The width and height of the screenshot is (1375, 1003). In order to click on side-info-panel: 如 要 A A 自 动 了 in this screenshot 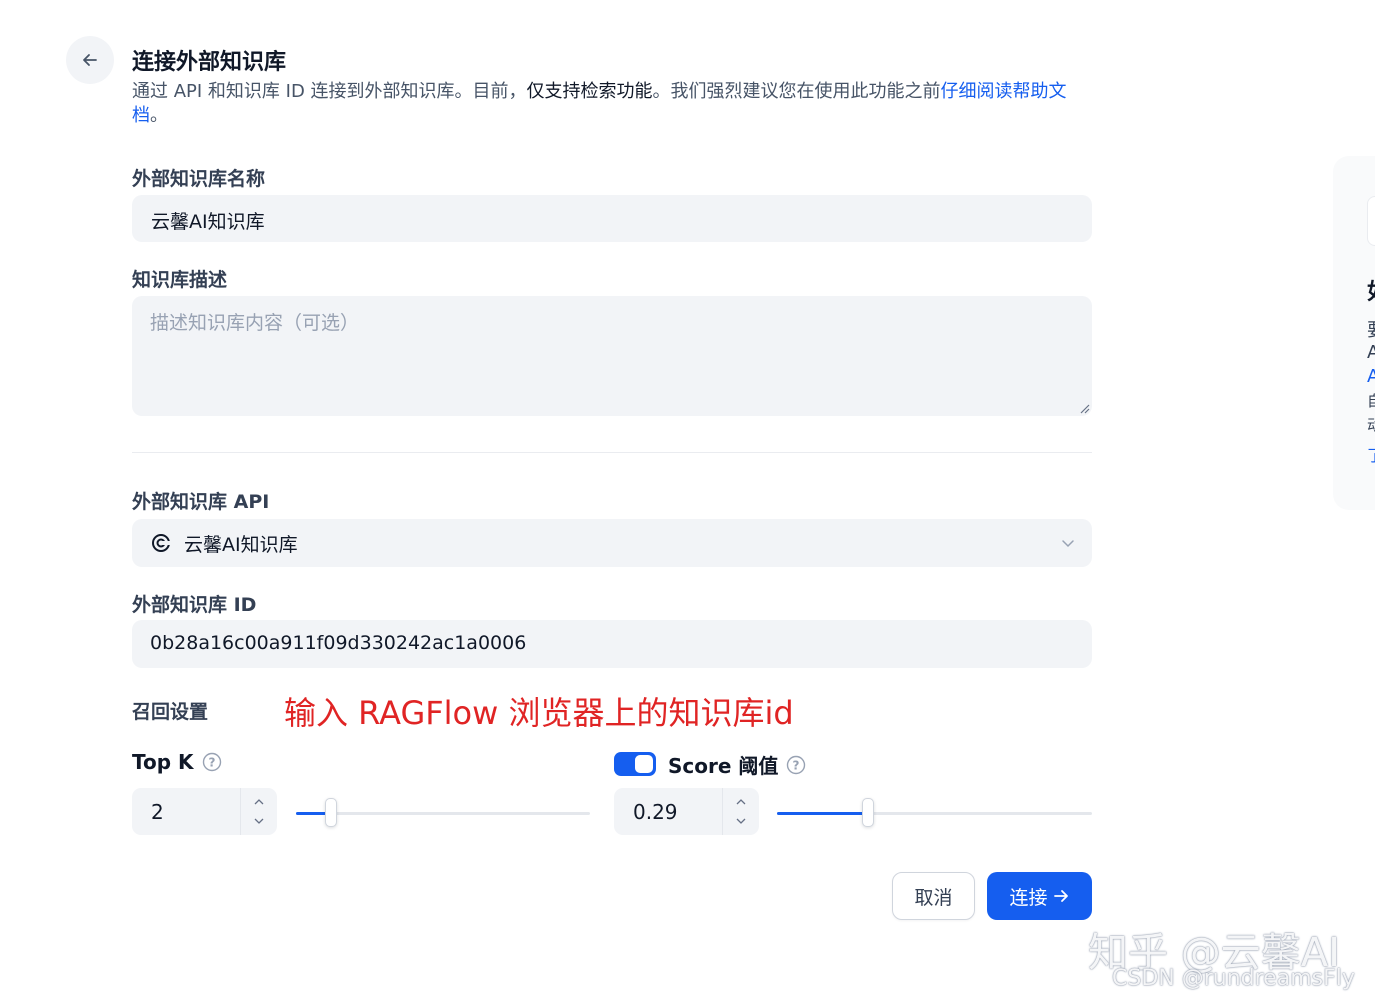, I will do `click(1354, 333)`.